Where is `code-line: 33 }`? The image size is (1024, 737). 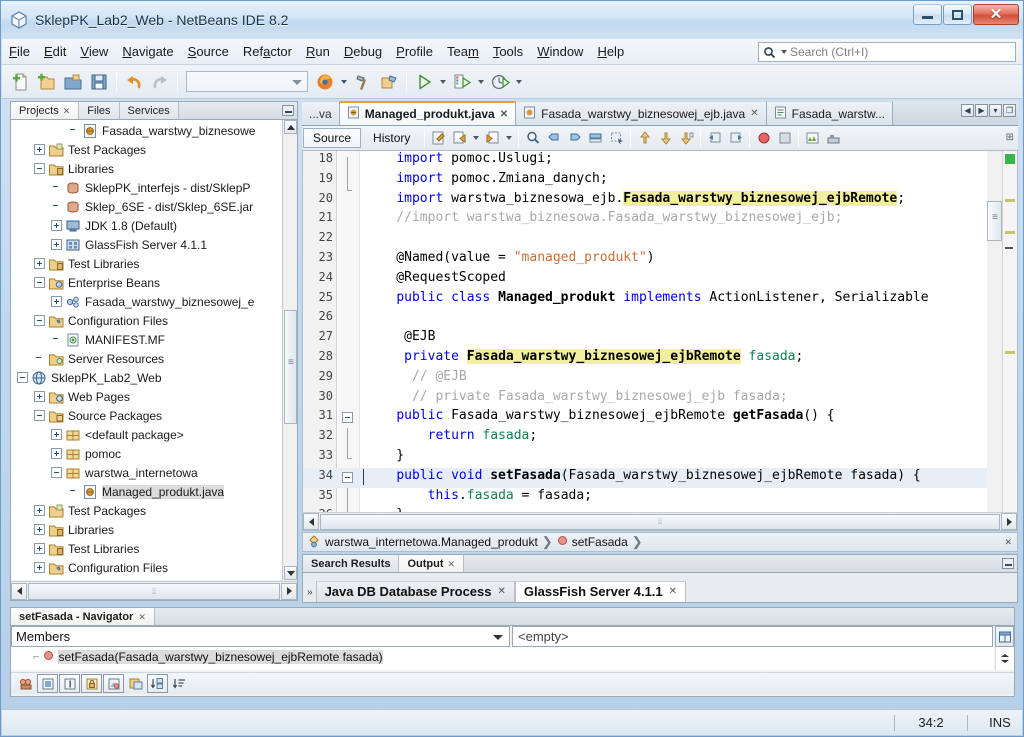 code-line: 33 } is located at coordinates (660, 457).